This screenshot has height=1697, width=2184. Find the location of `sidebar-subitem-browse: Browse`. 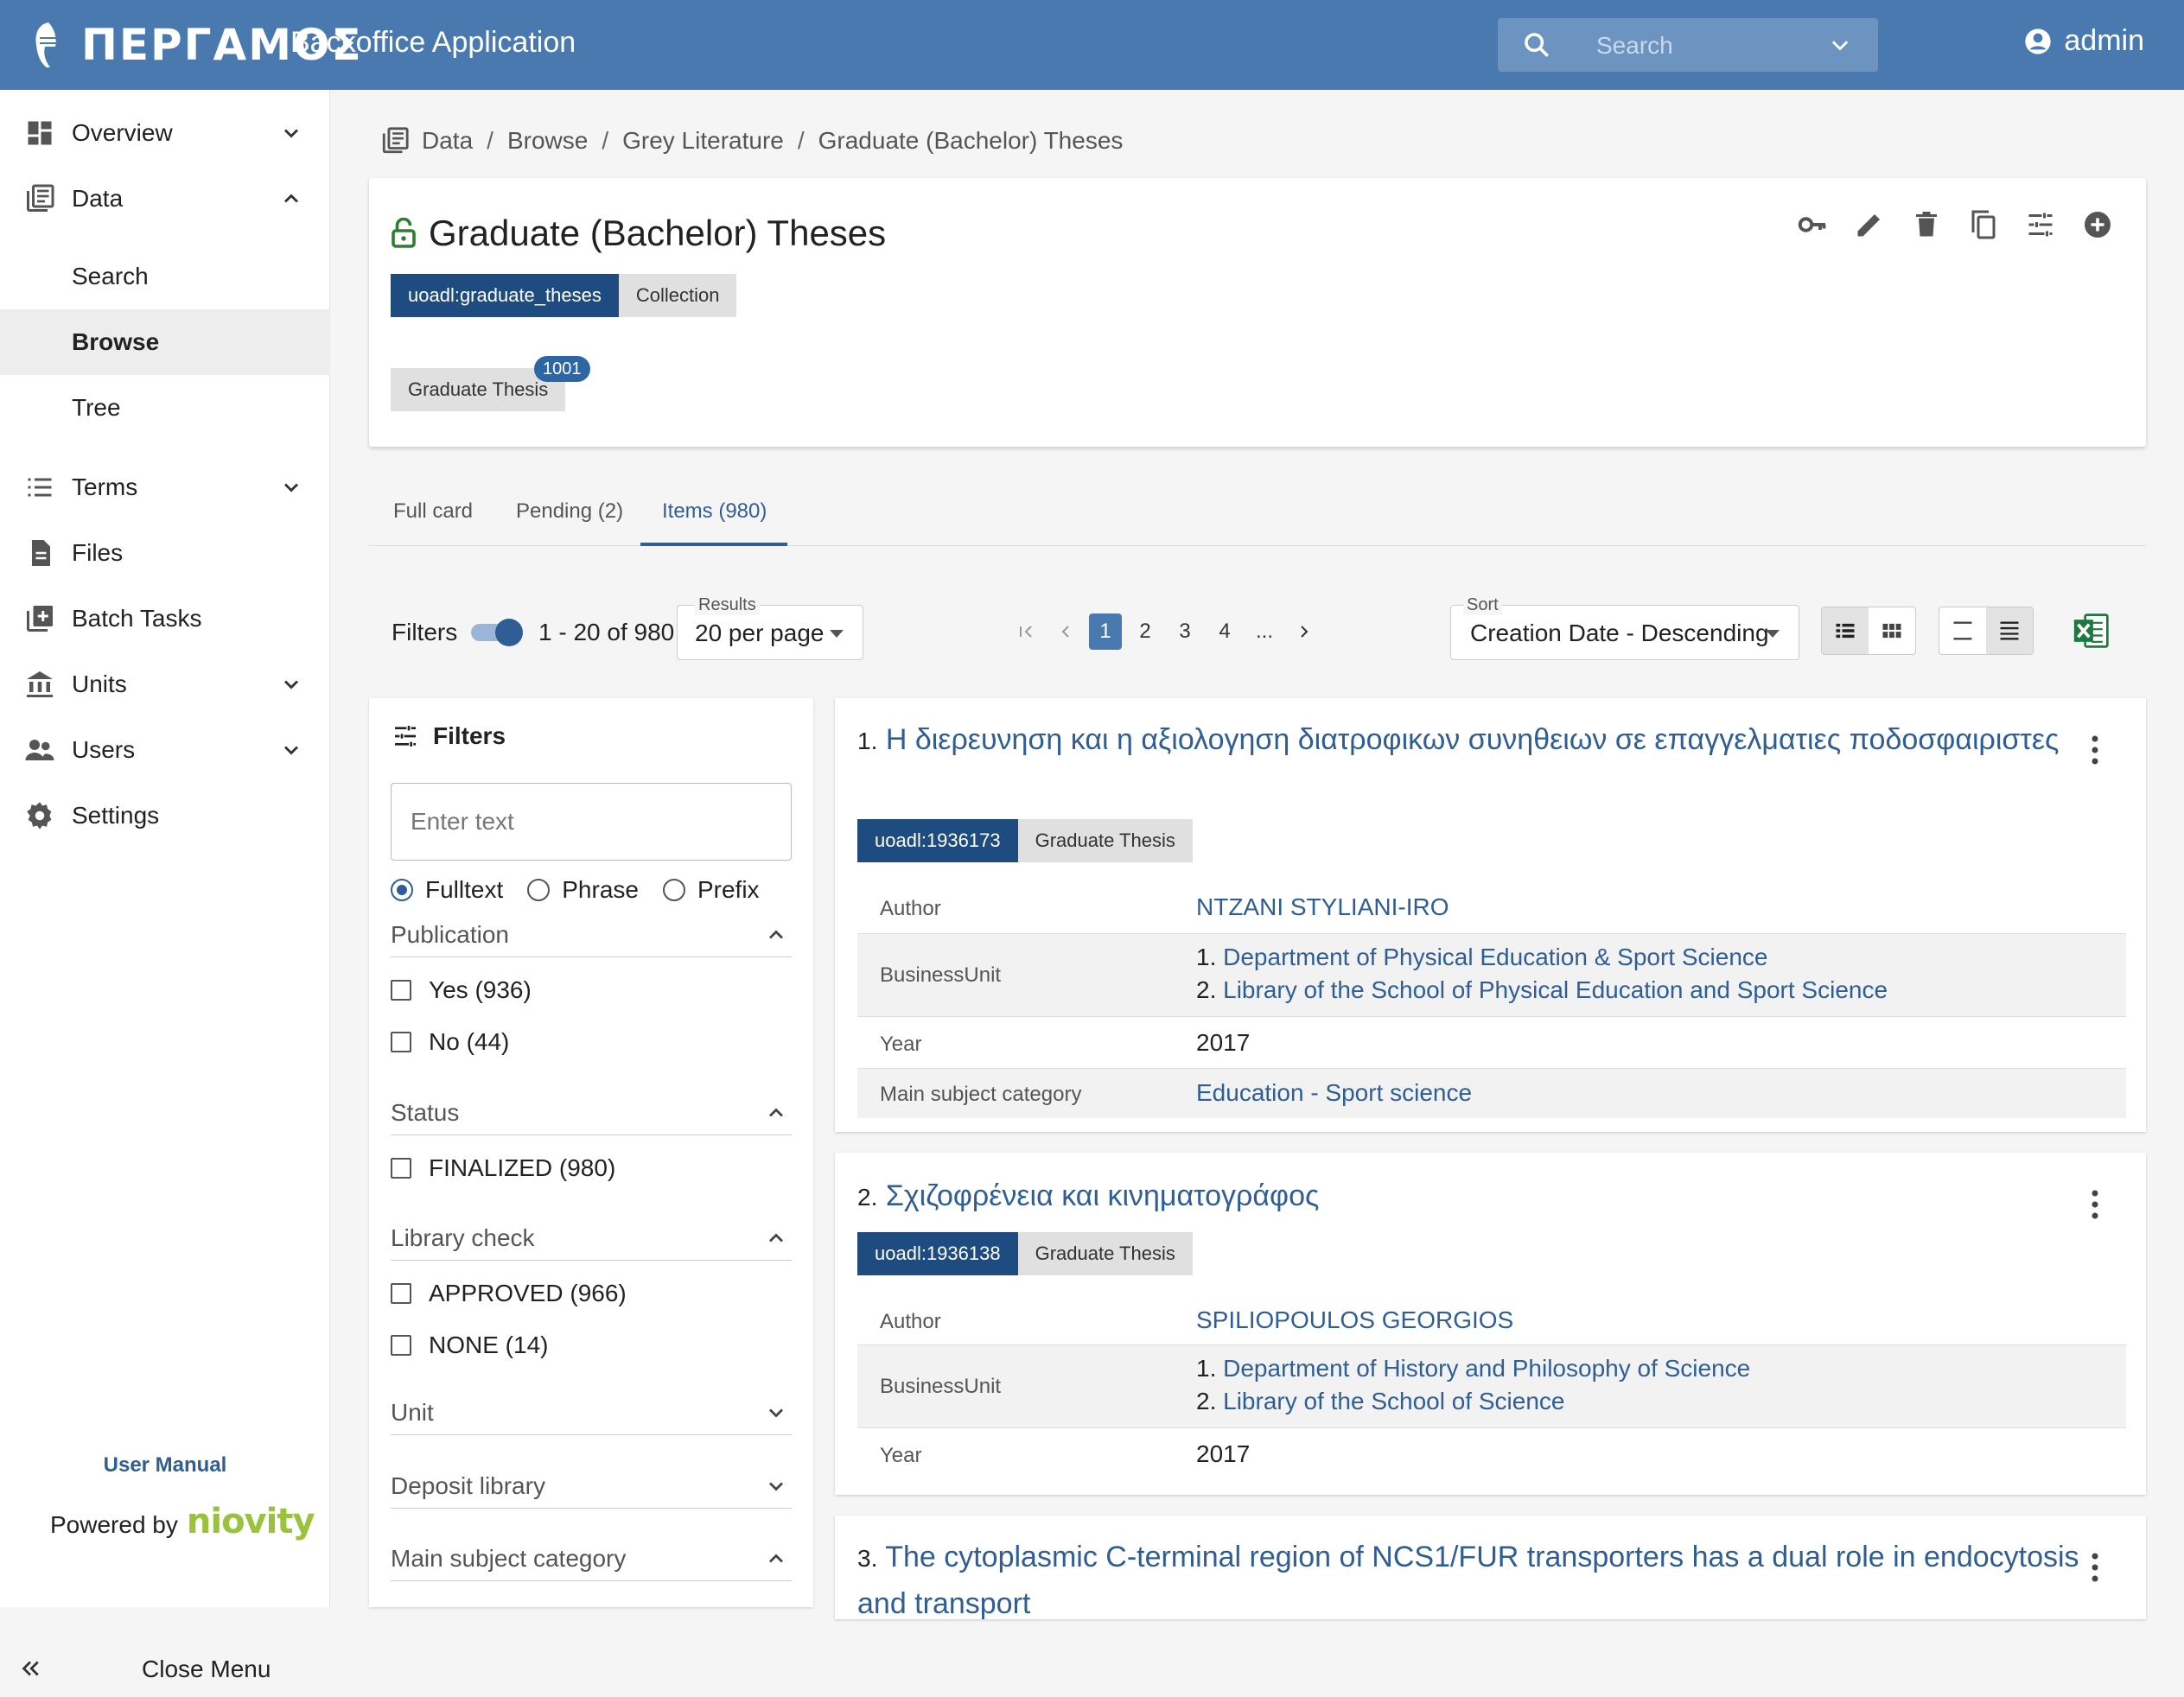

sidebar-subitem-browse: Browse is located at coordinates (165, 342).